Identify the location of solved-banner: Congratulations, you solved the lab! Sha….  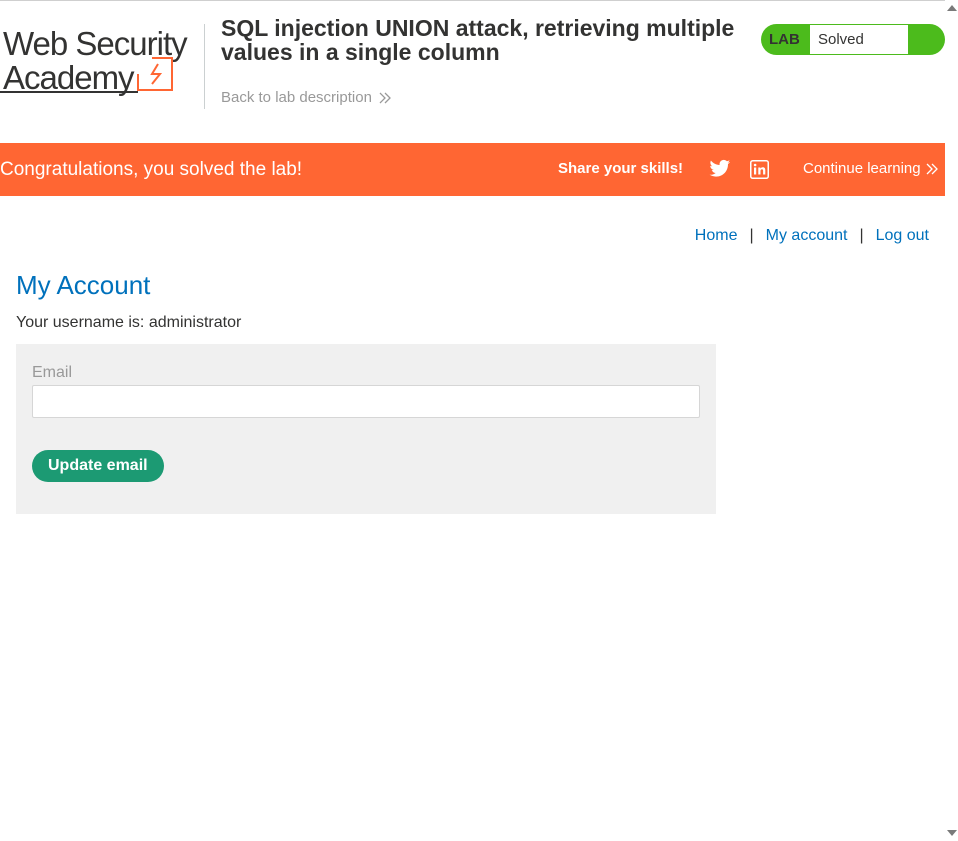
(472, 169).